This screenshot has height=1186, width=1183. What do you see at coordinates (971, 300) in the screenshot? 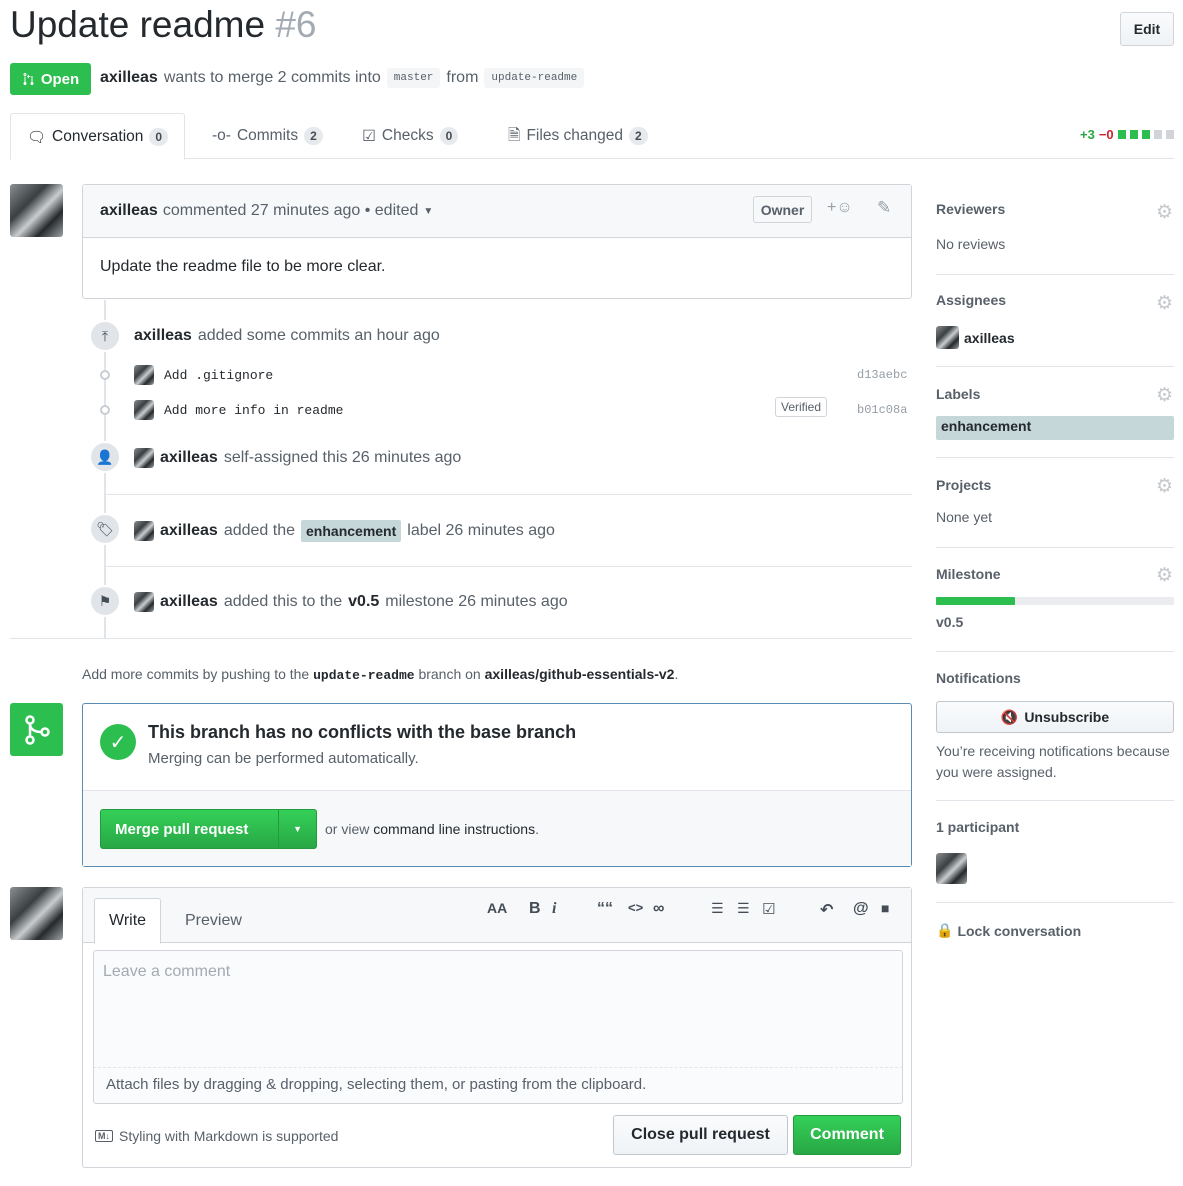
I see `assignees-heading: Assignees` at bounding box center [971, 300].